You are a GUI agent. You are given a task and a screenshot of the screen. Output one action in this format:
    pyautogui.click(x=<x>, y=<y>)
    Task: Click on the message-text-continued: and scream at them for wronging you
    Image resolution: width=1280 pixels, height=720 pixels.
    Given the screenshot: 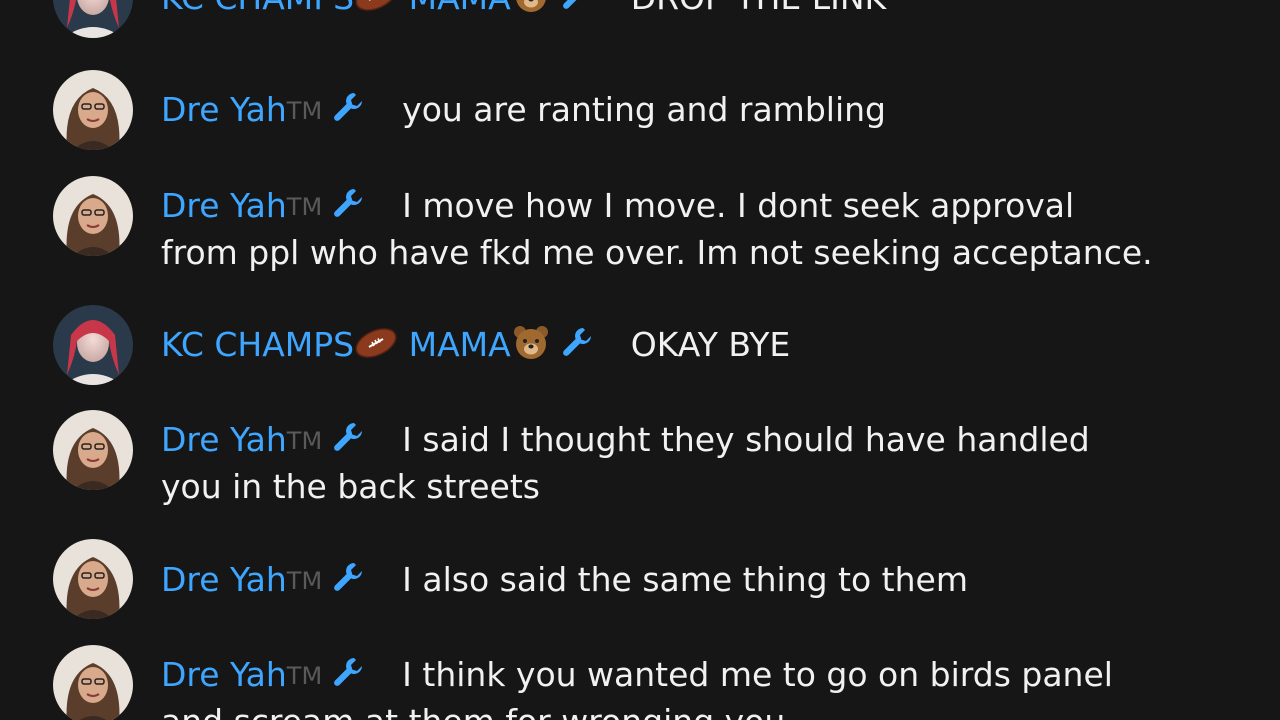 What is the action you would take?
    pyautogui.click(x=701, y=709)
    